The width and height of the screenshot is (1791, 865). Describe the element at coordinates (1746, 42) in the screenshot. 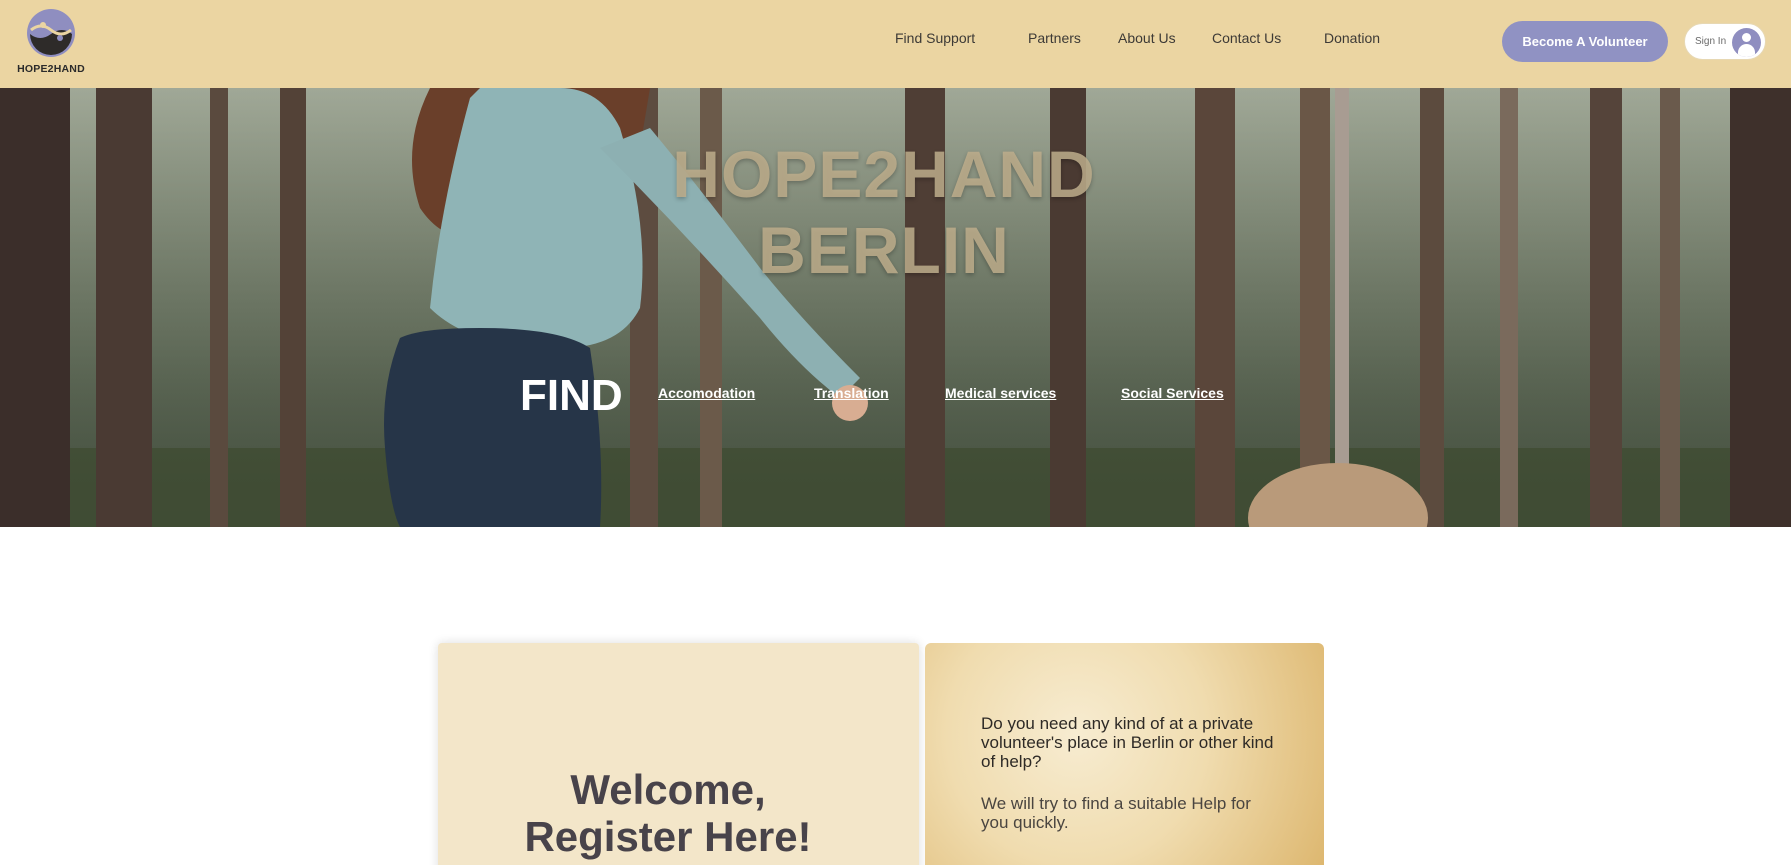

I see `user-avatar-icon` at that location.